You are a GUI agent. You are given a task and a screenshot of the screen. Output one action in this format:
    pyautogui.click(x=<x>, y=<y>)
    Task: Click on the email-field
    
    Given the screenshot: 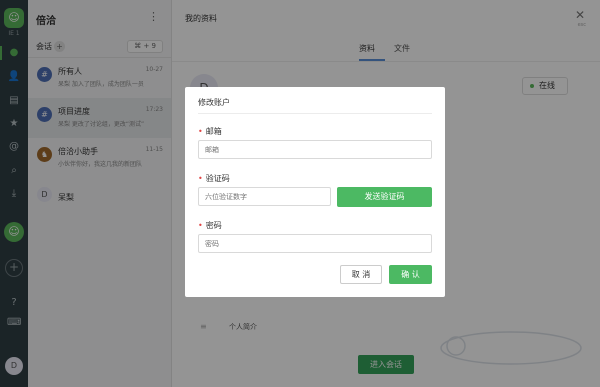 What is the action you would take?
    pyautogui.click(x=315, y=149)
    